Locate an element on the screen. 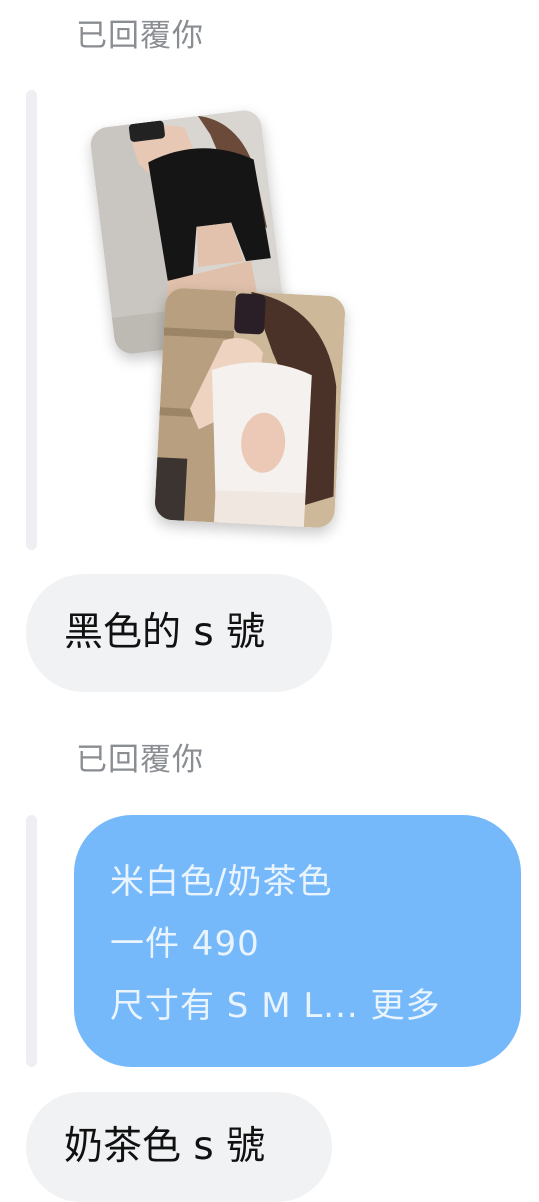 The image size is (539, 1202). quoted-line-2: 一件 490 is located at coordinates (185, 944).